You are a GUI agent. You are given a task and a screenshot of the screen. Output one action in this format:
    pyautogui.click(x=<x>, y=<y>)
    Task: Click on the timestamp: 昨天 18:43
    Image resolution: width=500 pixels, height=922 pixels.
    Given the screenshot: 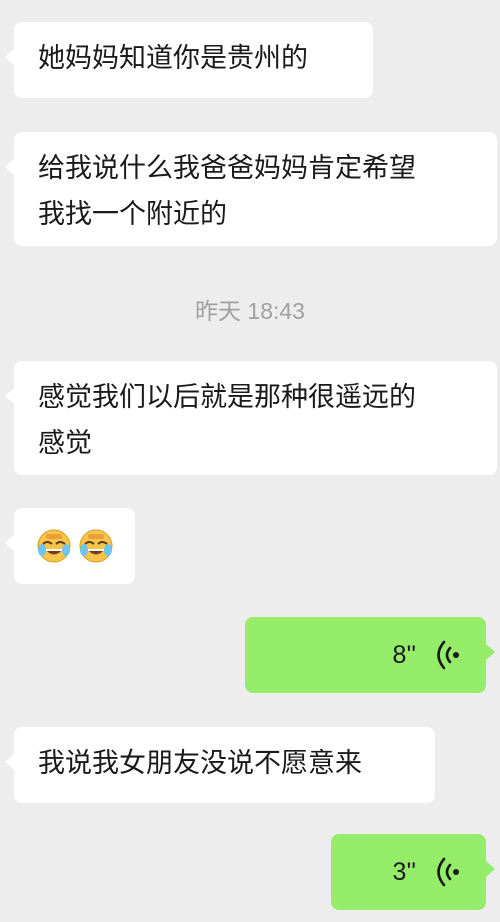 What is the action you would take?
    pyautogui.click(x=250, y=311)
    